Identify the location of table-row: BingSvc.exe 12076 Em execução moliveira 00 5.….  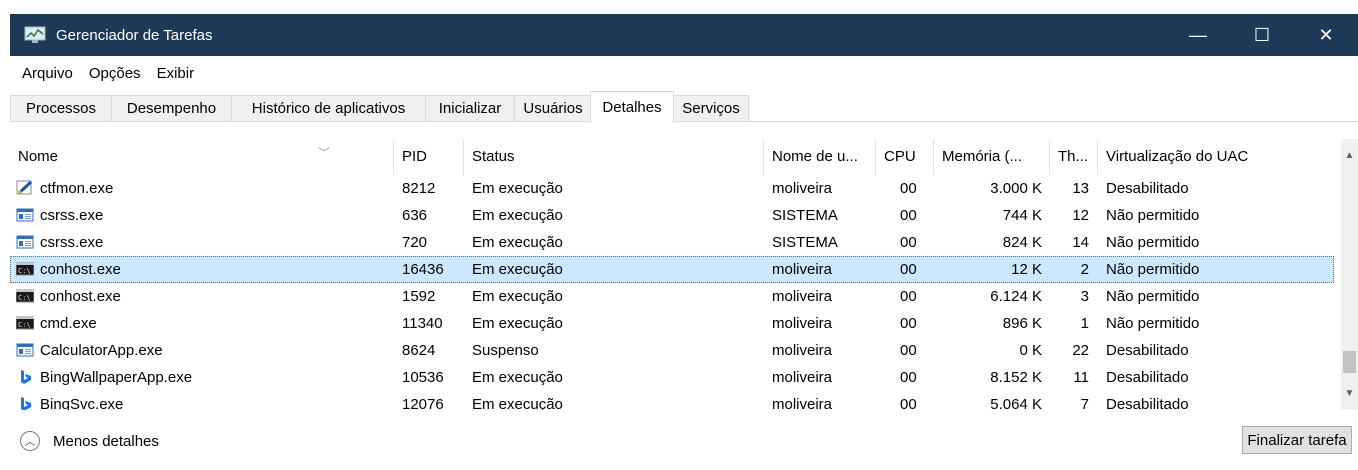
(672, 400).